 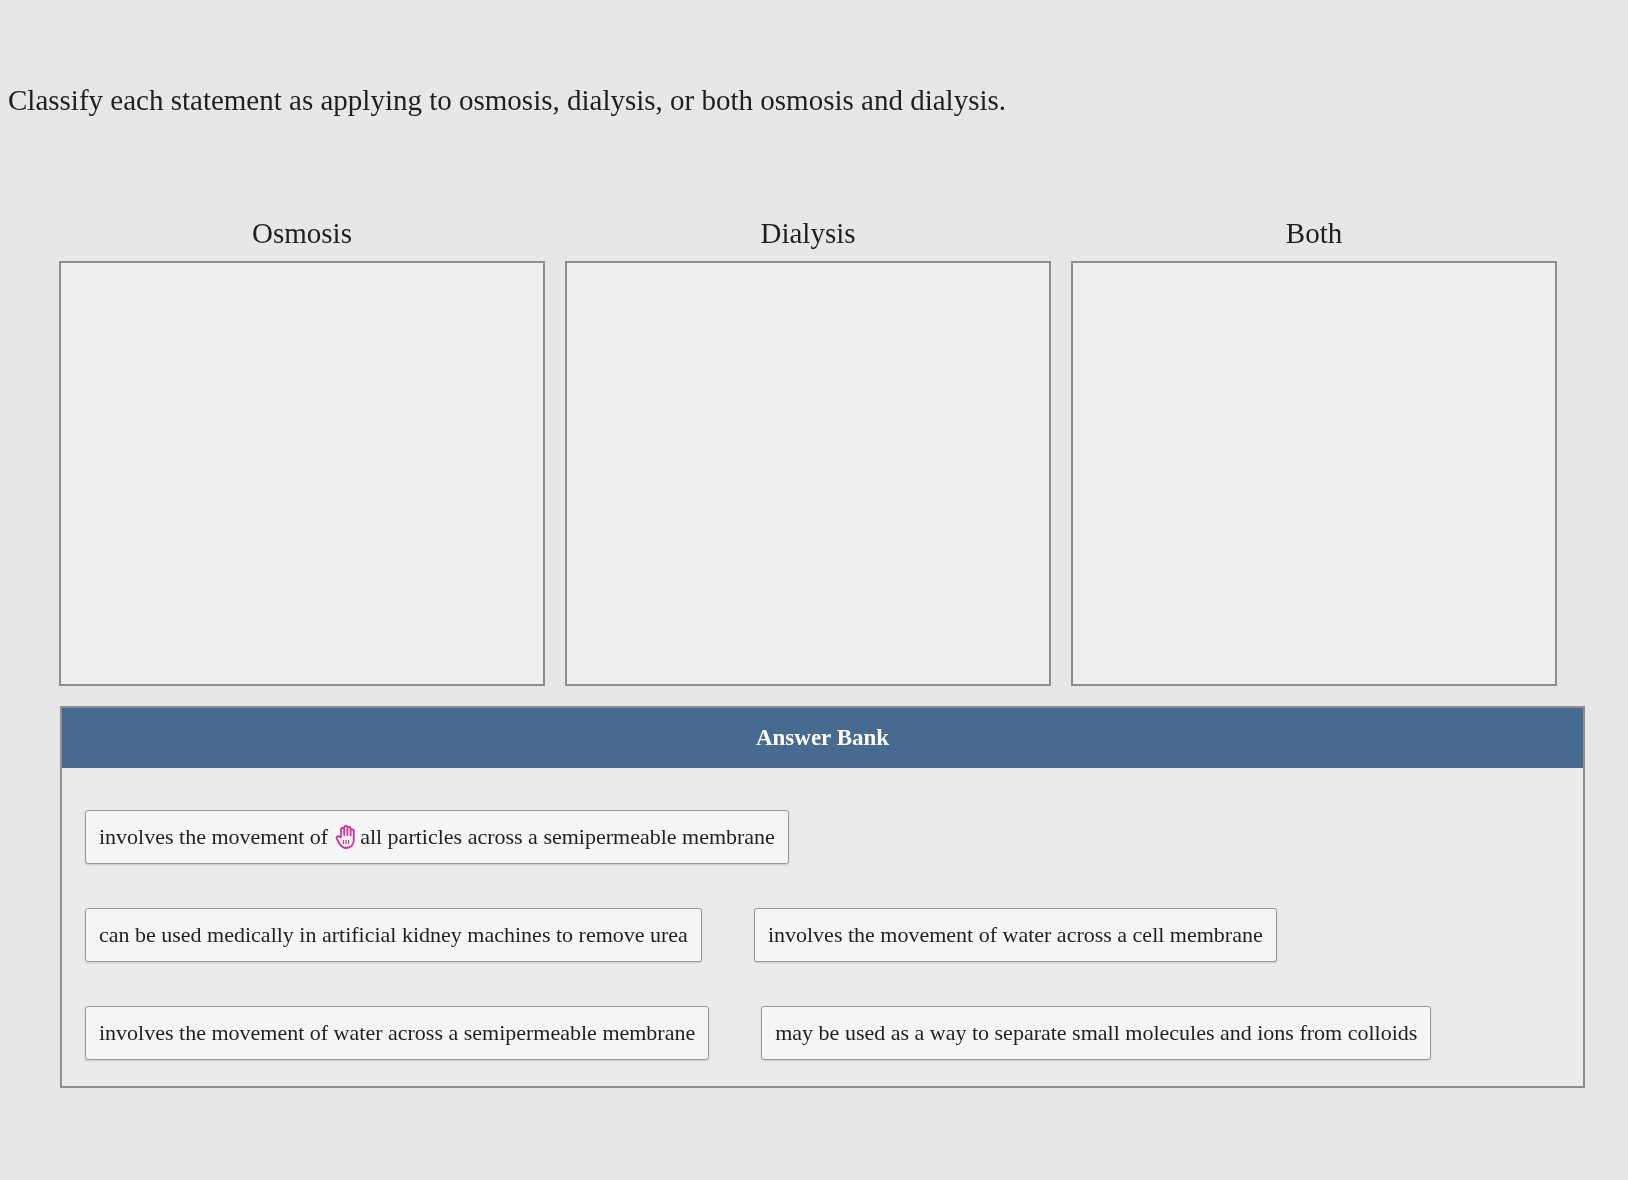 I want to click on category-label: Dialysis, so click(x=808, y=233).